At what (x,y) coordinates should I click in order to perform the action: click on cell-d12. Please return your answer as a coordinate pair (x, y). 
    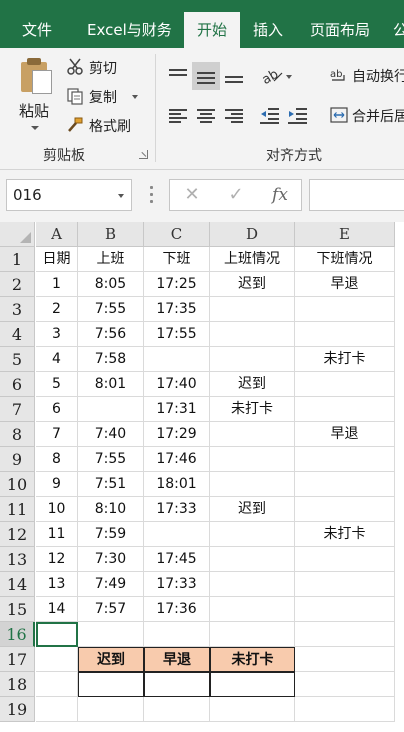
    Looking at the image, I should click on (252, 534).